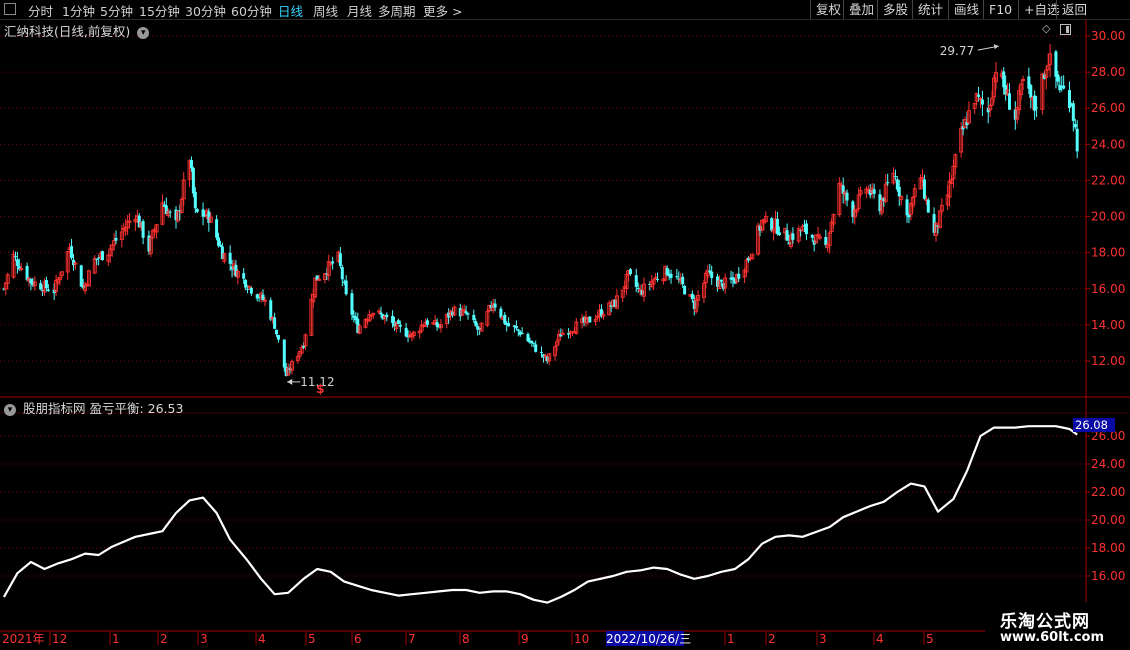 This screenshot has width=1130, height=650. What do you see at coordinates (826, 9) in the screenshot?
I see `toolbar-button: 复权` at bounding box center [826, 9].